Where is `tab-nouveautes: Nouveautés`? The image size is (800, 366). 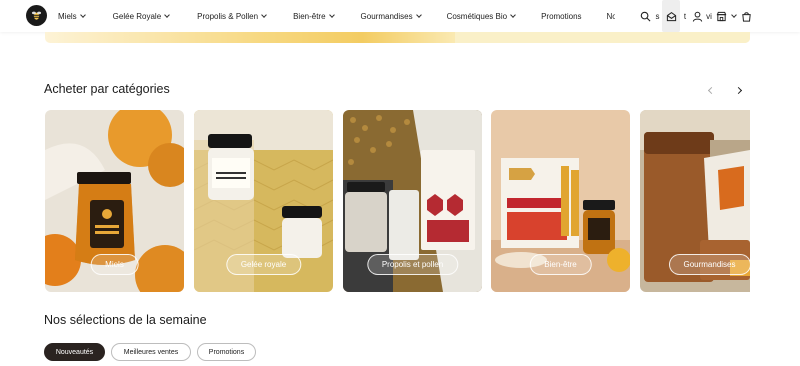 tab-nouveautes: Nouveautés is located at coordinates (74, 352).